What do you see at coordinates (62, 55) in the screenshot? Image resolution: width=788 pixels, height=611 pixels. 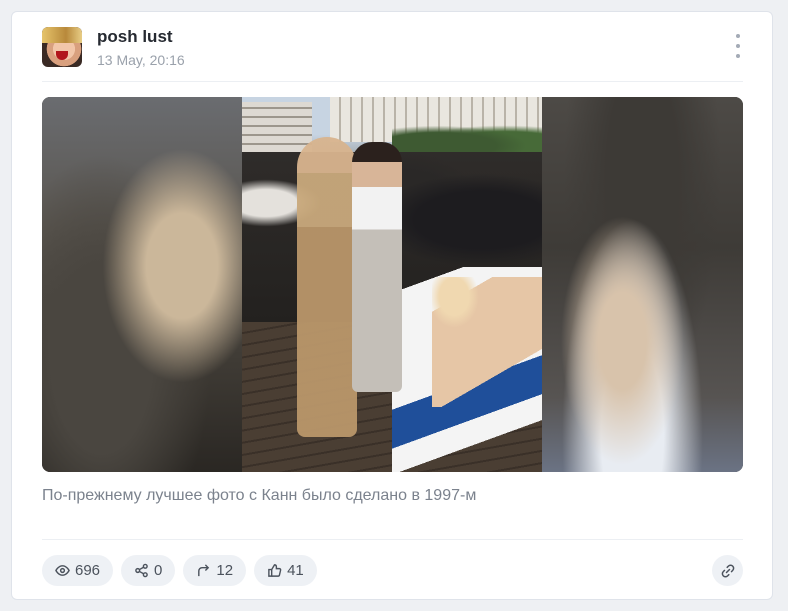 I see `avatar-mouth` at bounding box center [62, 55].